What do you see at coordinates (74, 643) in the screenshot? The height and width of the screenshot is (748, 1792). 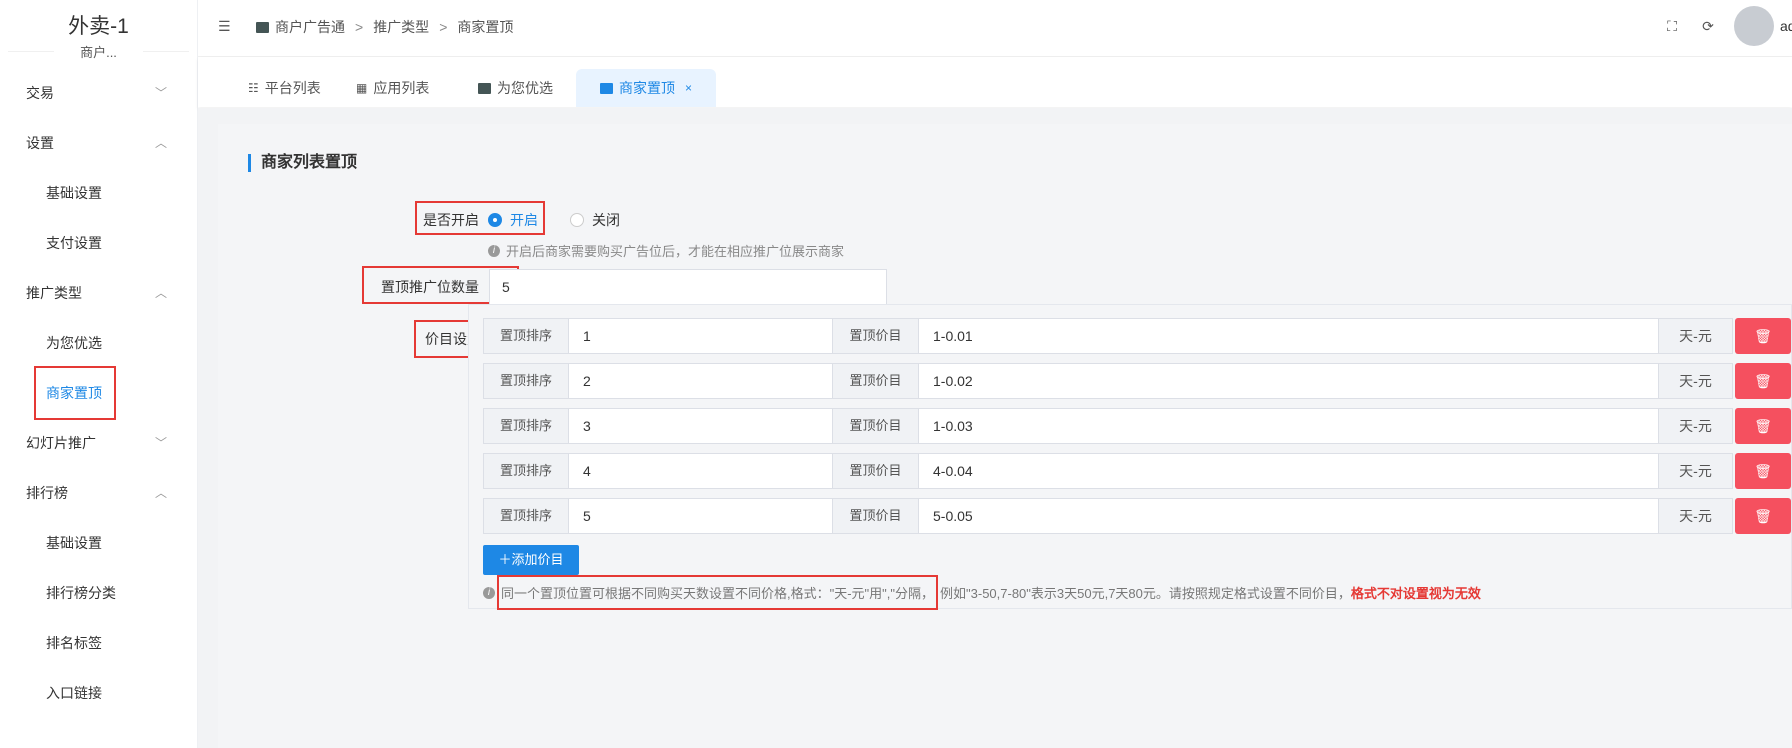 I see `sidebar-item-label: 排名标签` at bounding box center [74, 643].